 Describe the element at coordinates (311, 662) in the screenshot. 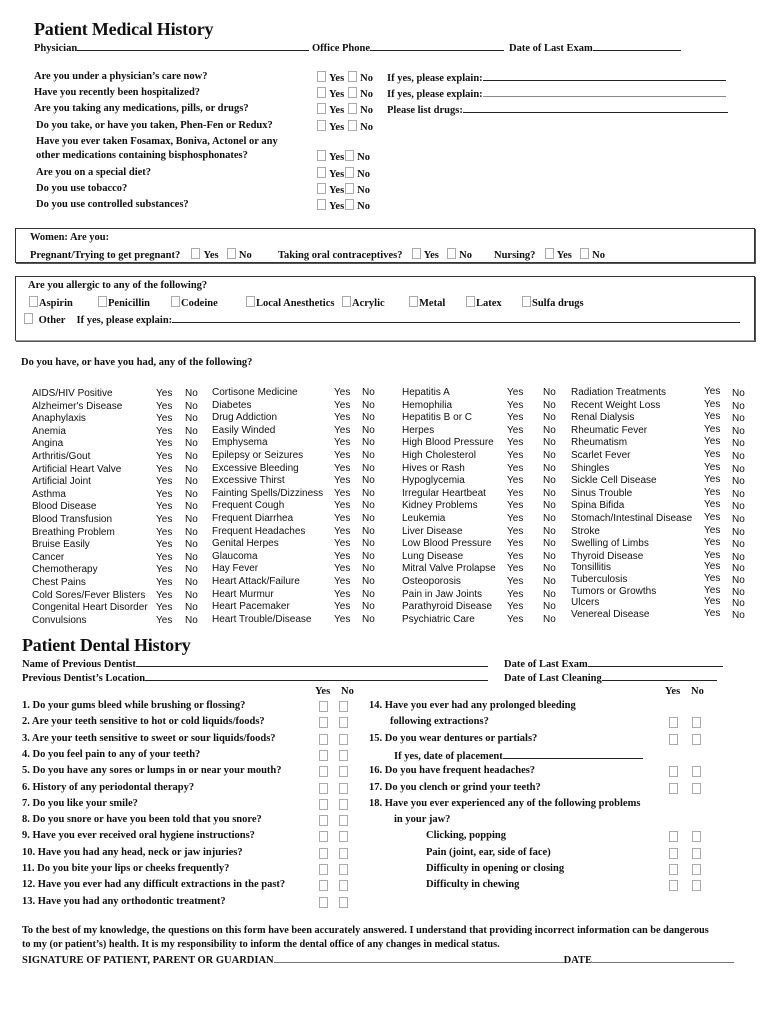

I see `previous-dentist-input` at that location.